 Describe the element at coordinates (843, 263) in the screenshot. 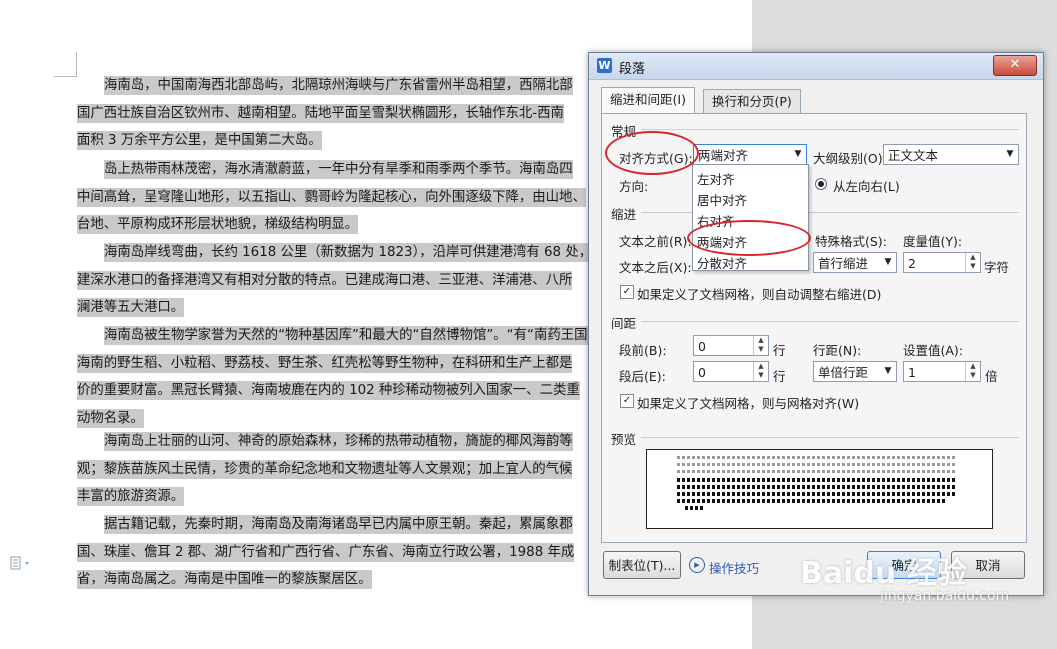

I see `special-format-value: 首行缩进` at that location.